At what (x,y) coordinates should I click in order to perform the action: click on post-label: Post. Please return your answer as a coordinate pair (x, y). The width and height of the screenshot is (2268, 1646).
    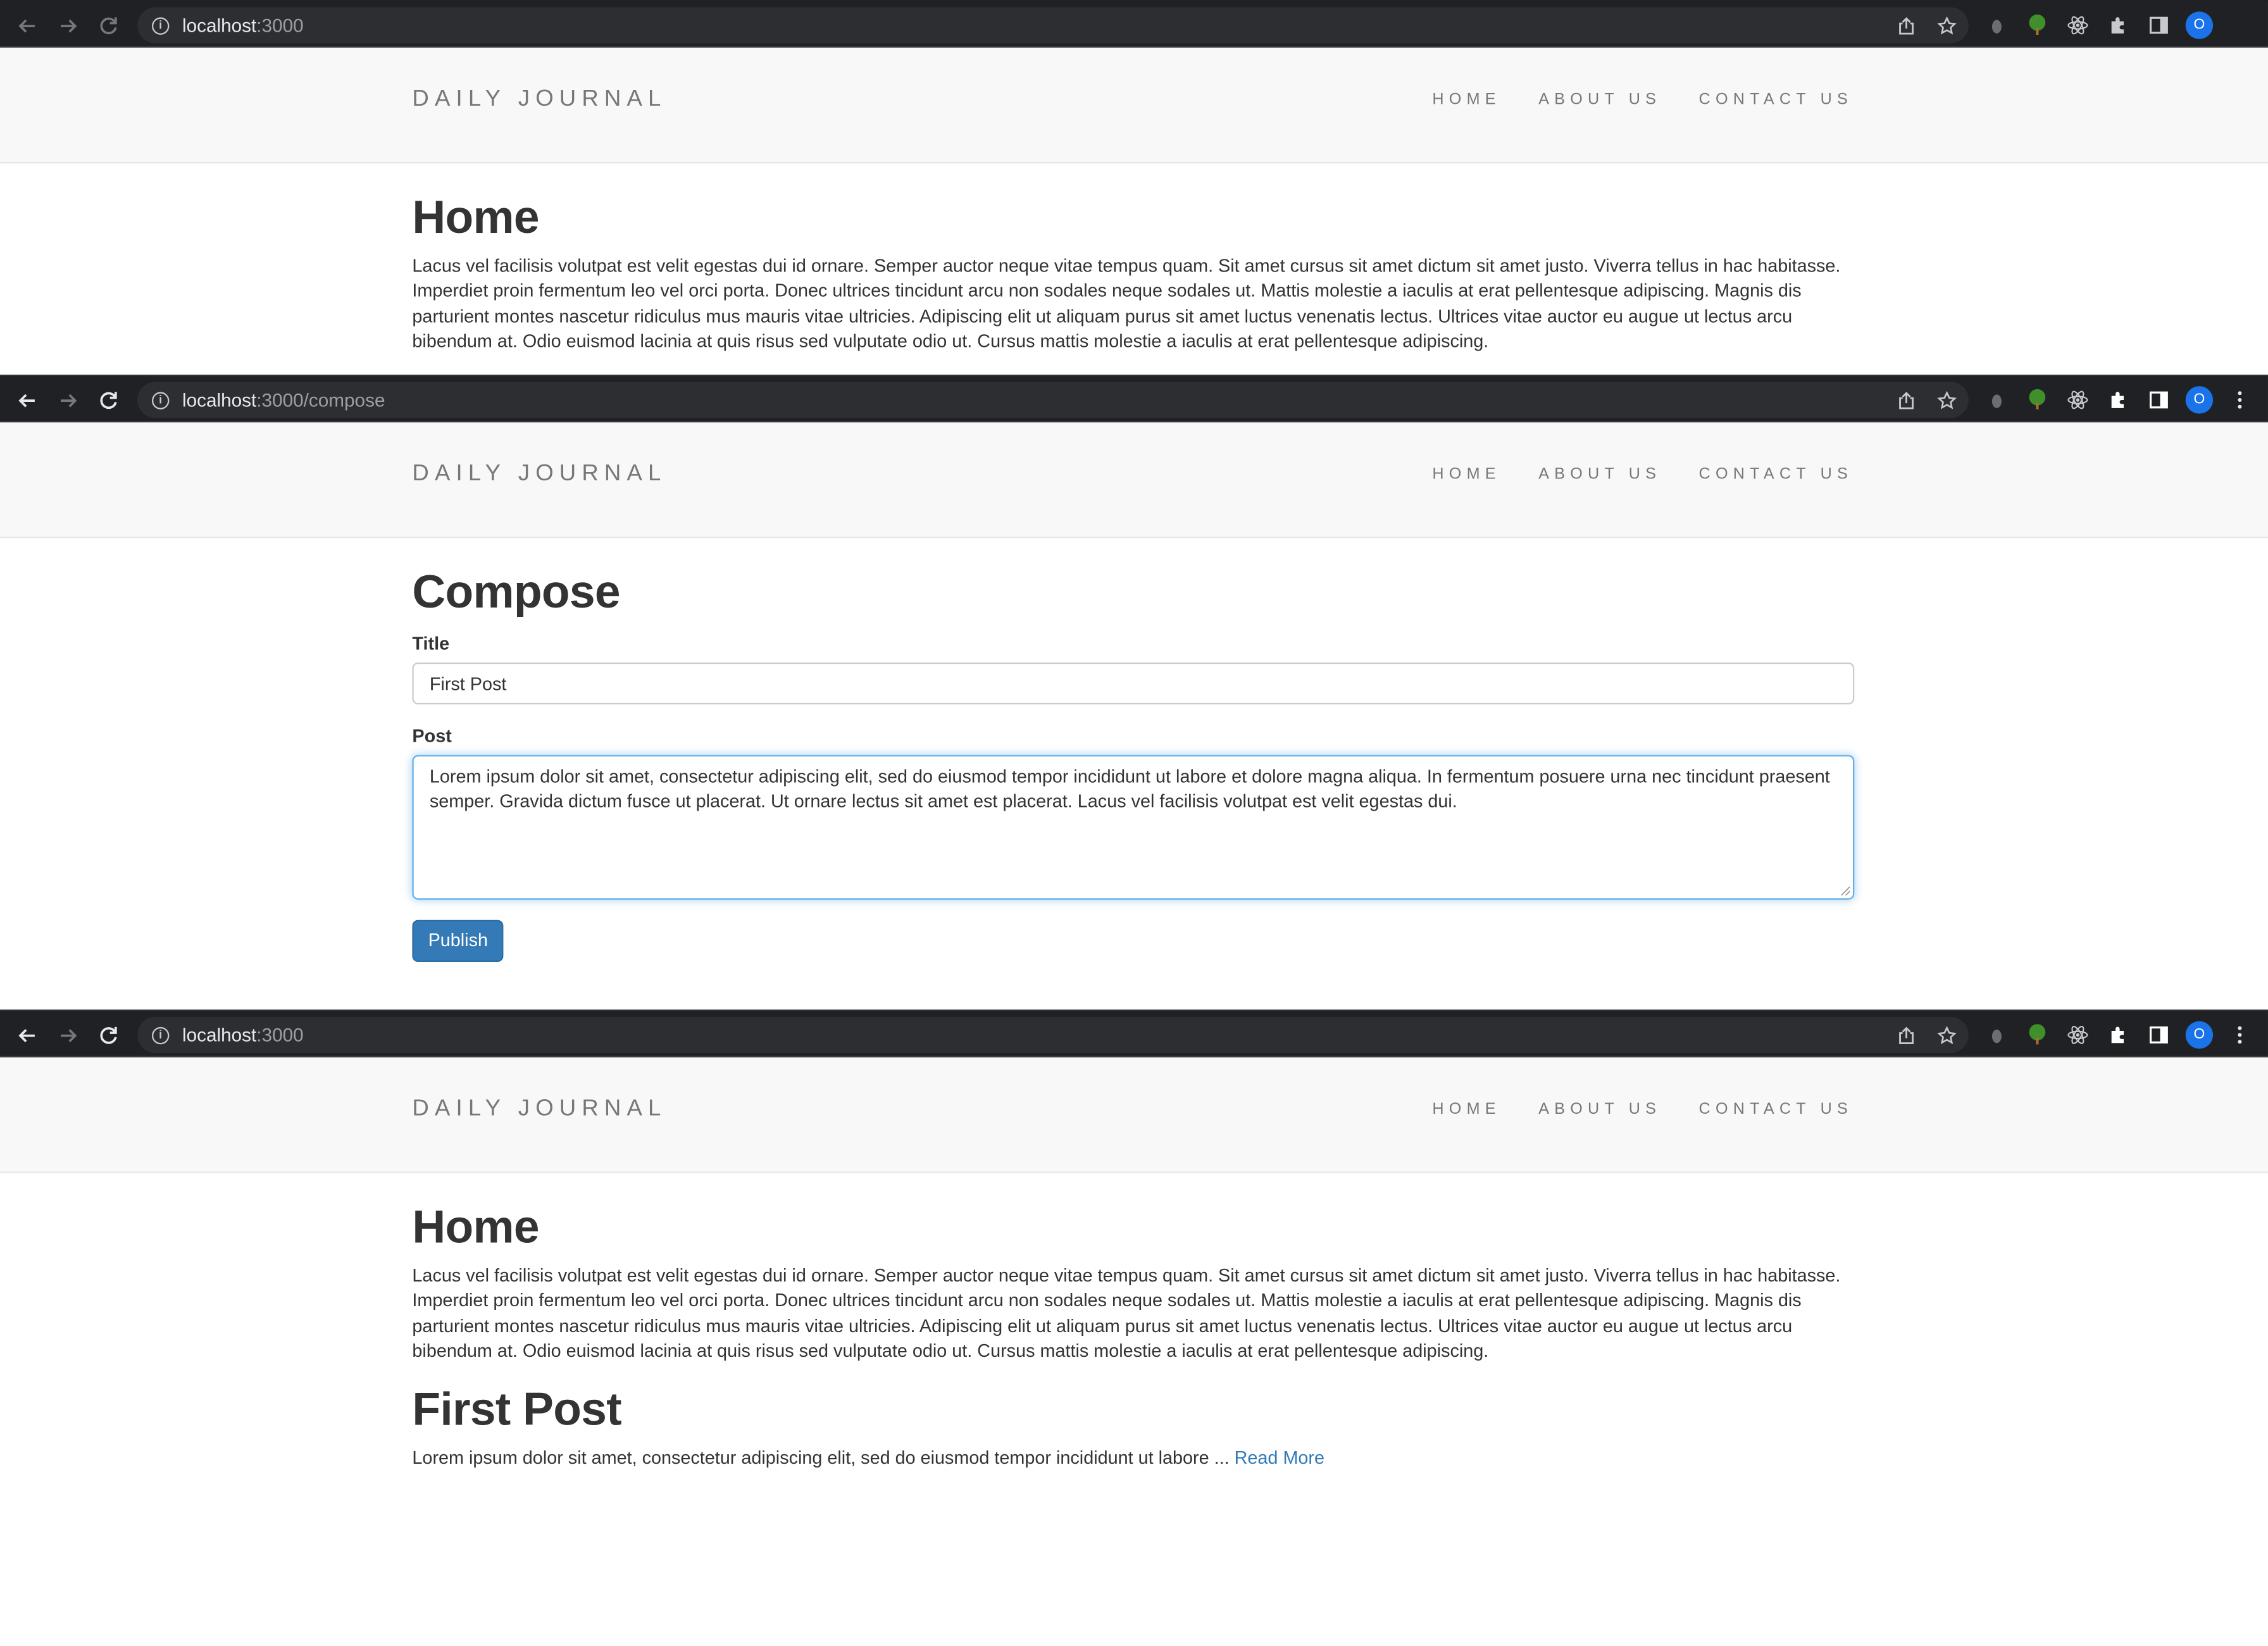
    Looking at the image, I should click on (432, 736).